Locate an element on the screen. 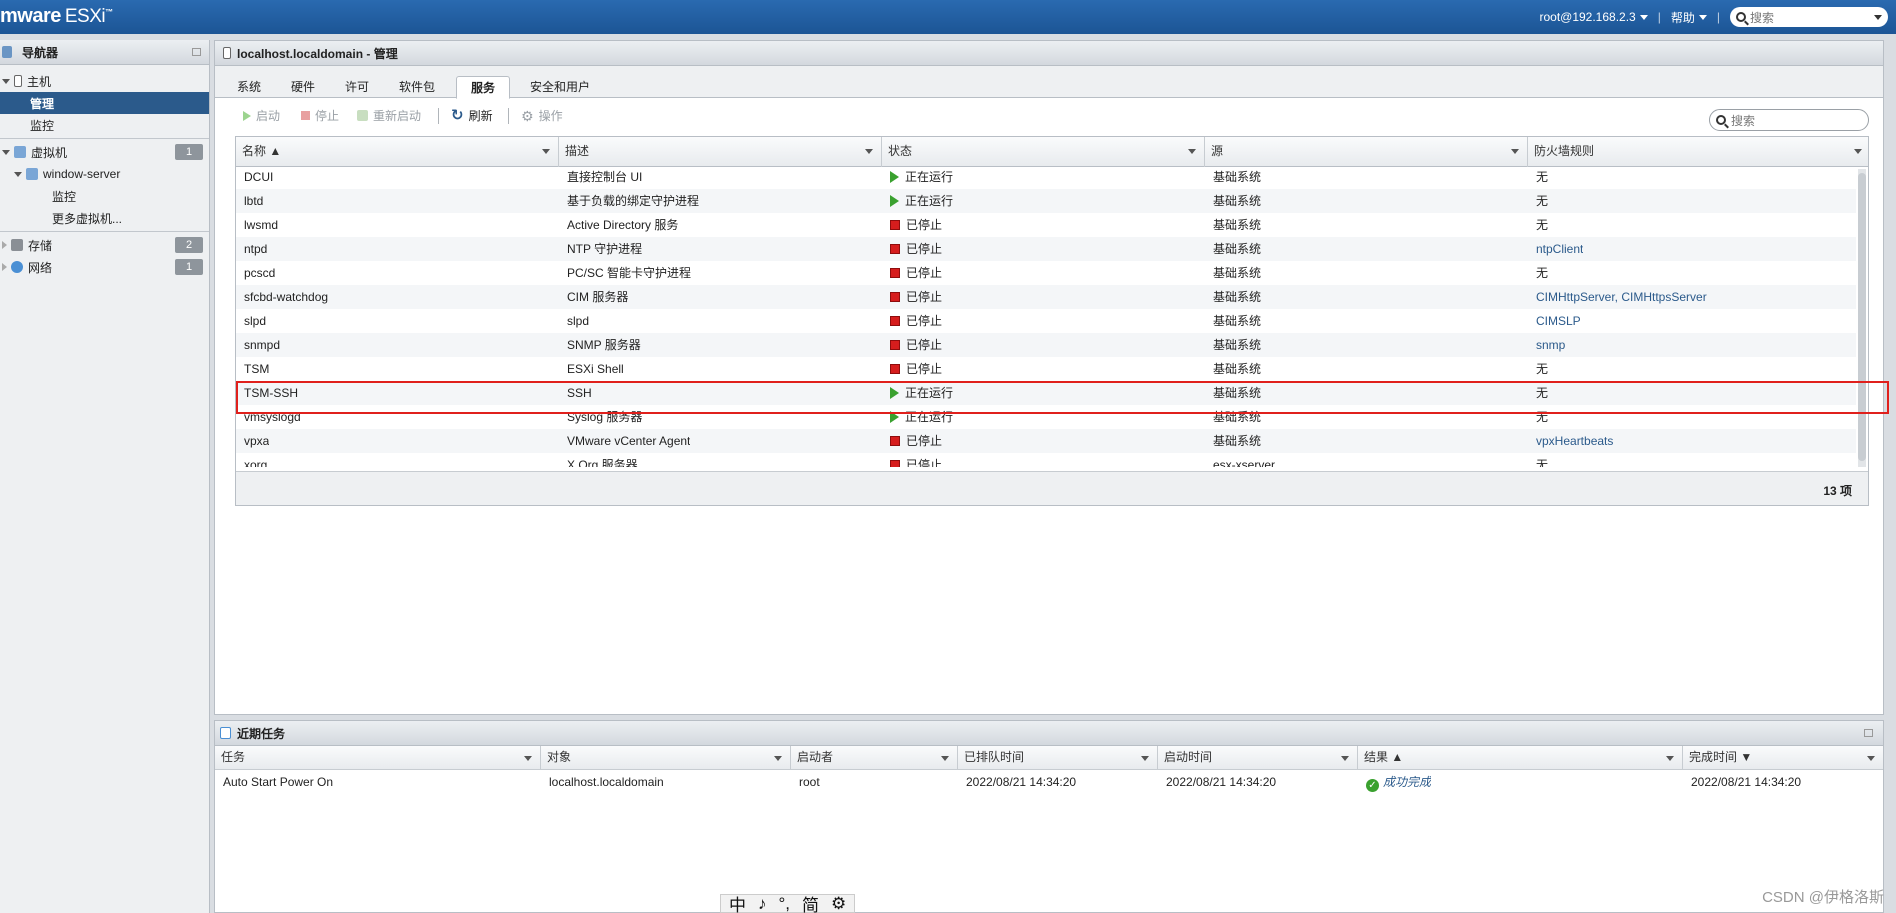 The height and width of the screenshot is (913, 1896). refresh-button: ↻ 刷新 is located at coordinates (472, 115).